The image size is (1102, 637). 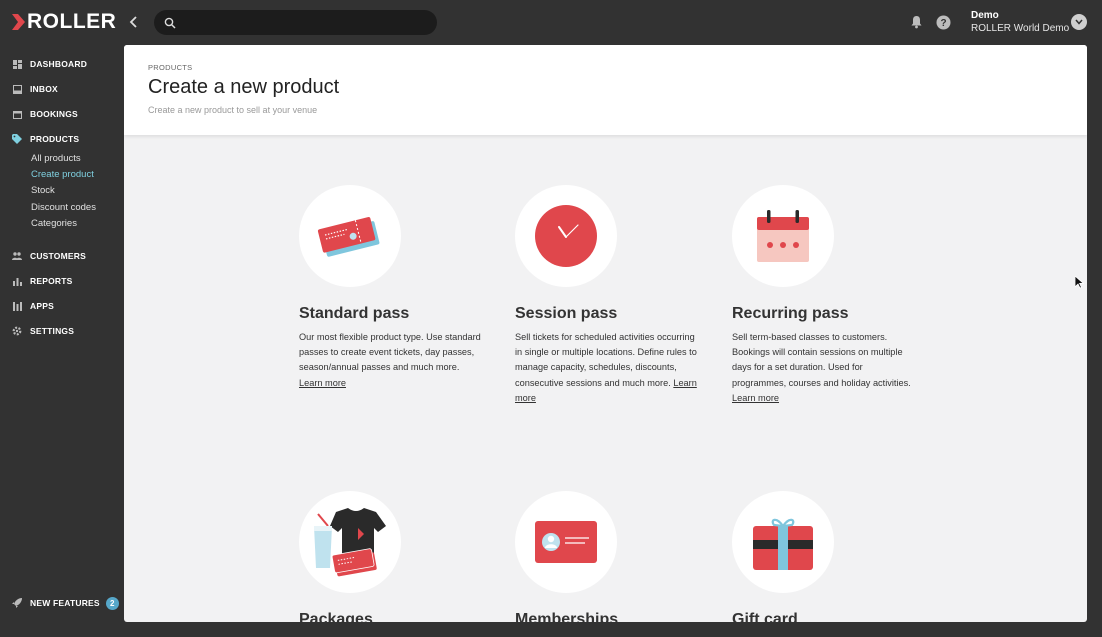 What do you see at coordinates (566, 542) in the screenshot?
I see `membership-card-icon` at bounding box center [566, 542].